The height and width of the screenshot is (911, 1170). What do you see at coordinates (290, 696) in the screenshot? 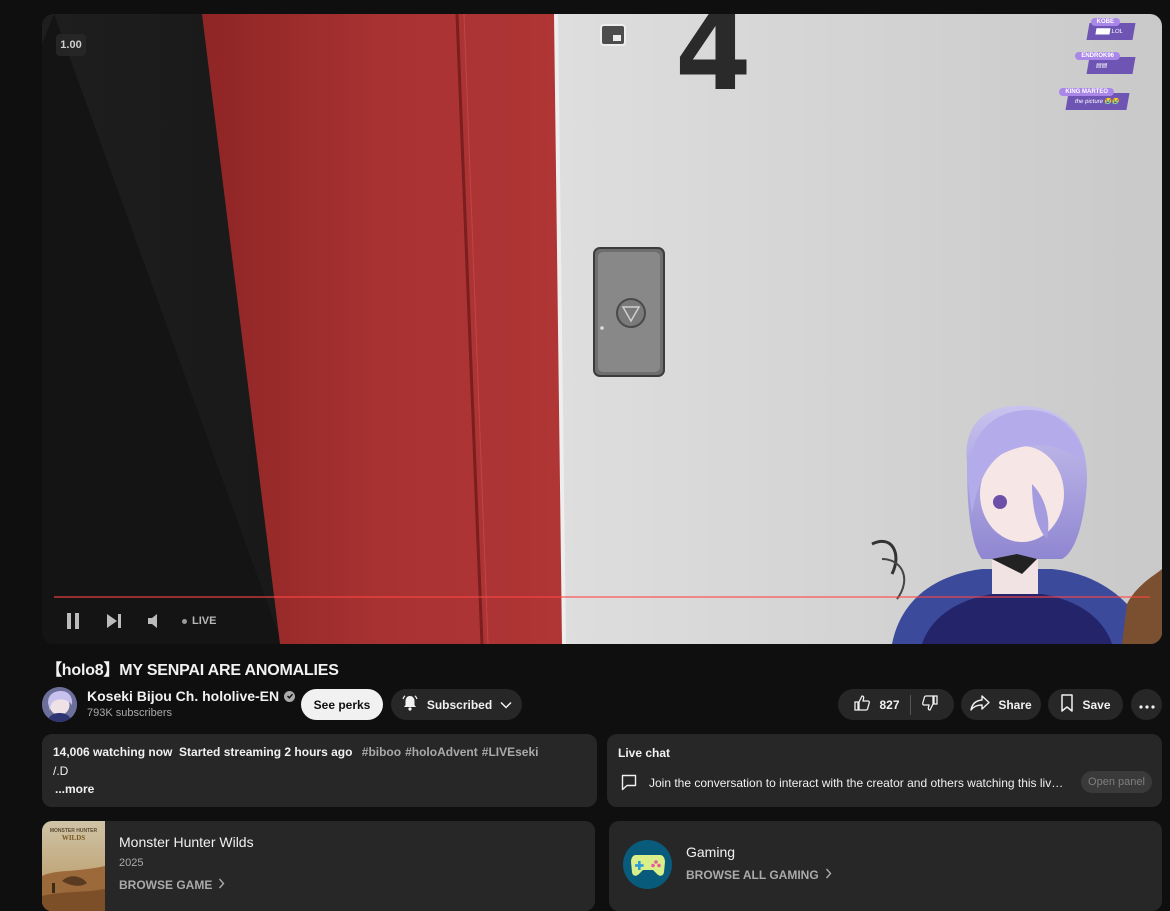
I see `verified-icon` at bounding box center [290, 696].